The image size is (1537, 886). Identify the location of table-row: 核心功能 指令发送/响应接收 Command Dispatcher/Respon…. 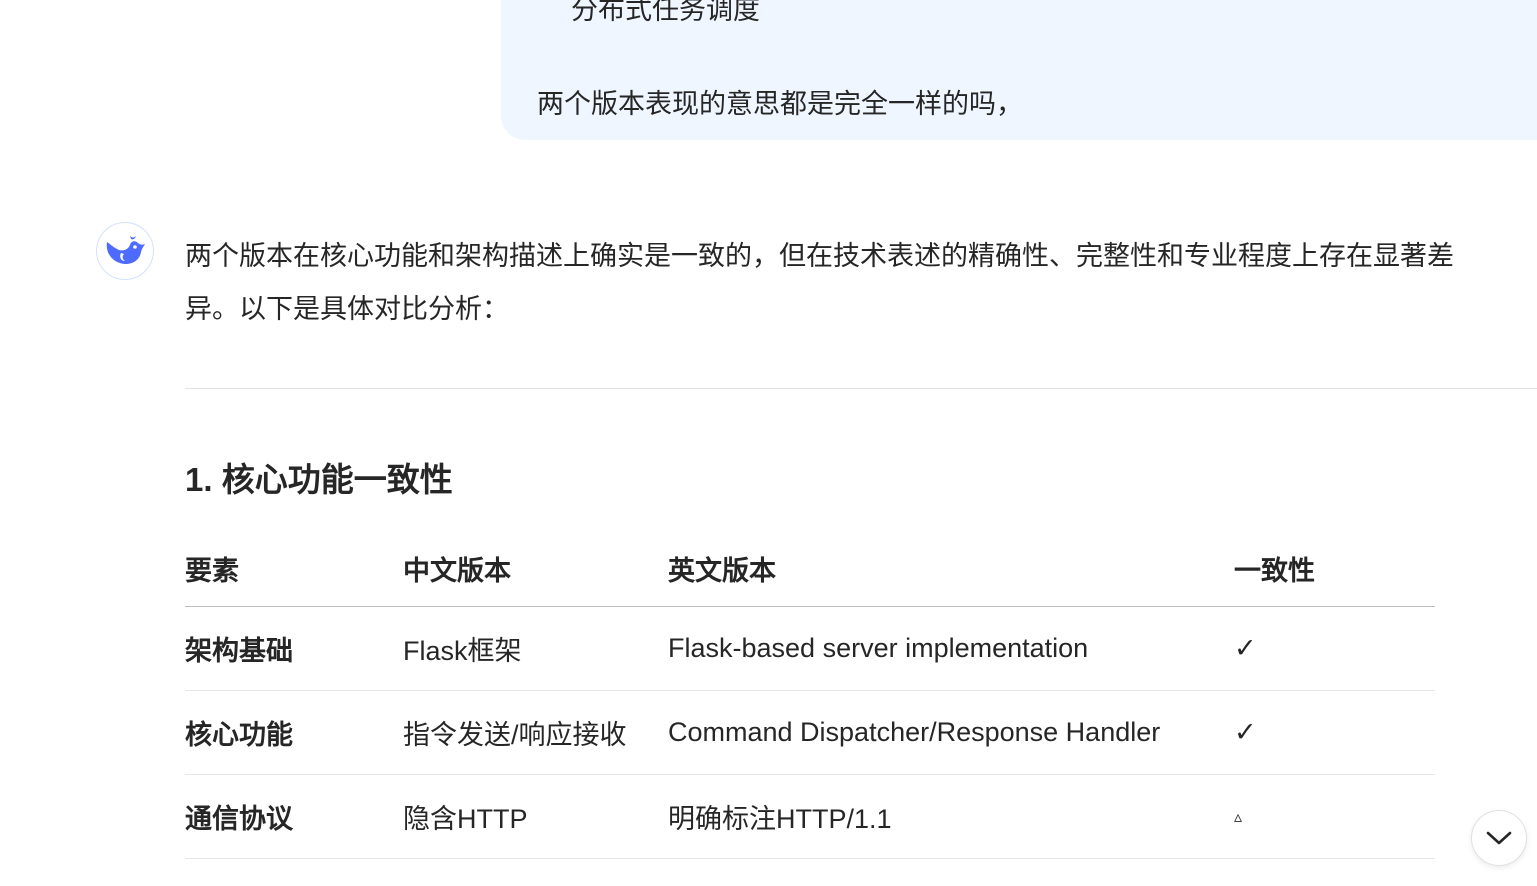
(810, 732).